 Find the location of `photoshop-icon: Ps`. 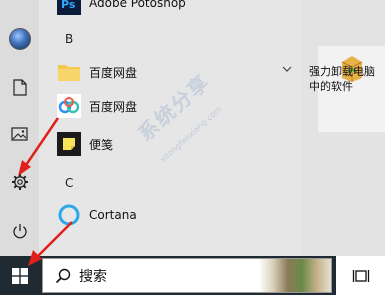

photoshop-icon: Ps is located at coordinates (69, 7).